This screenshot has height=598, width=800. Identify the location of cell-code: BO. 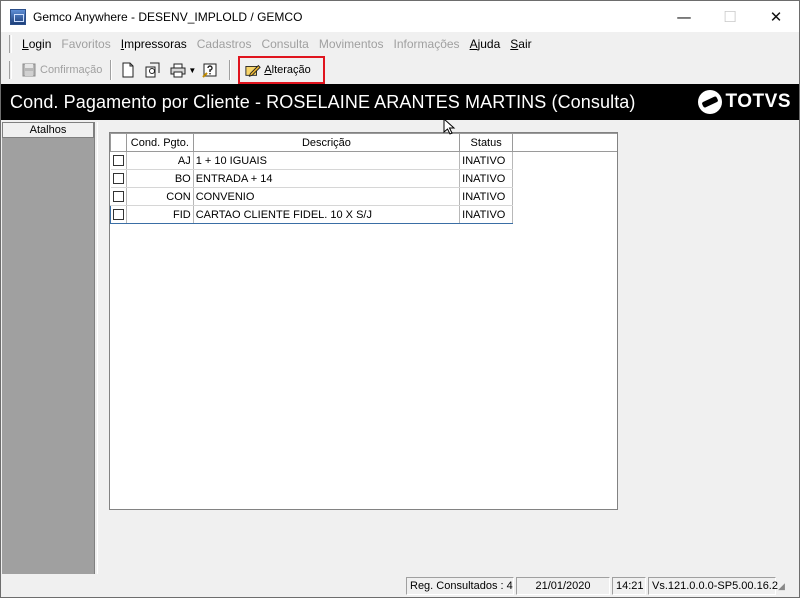
(160, 178).